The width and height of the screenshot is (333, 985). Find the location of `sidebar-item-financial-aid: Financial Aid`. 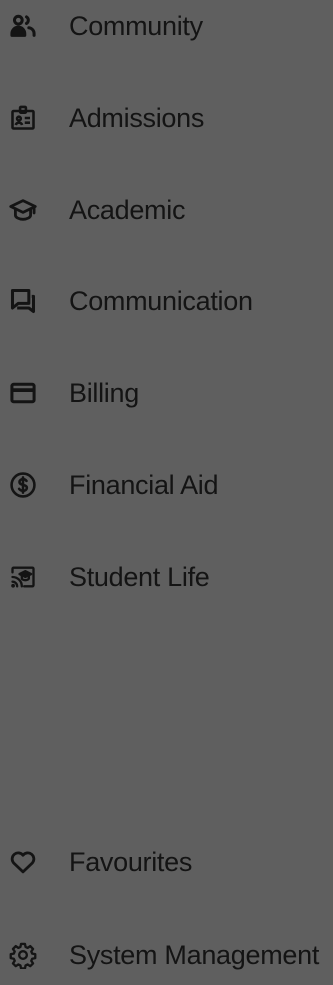

sidebar-item-financial-aid: Financial Aid is located at coordinates (166, 485).